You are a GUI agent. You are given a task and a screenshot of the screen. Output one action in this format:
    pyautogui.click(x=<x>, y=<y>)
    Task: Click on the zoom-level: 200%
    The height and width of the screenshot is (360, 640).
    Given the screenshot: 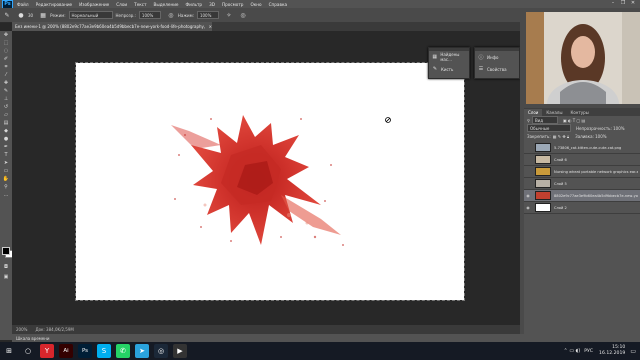 What is the action you would take?
    pyautogui.click(x=21, y=329)
    